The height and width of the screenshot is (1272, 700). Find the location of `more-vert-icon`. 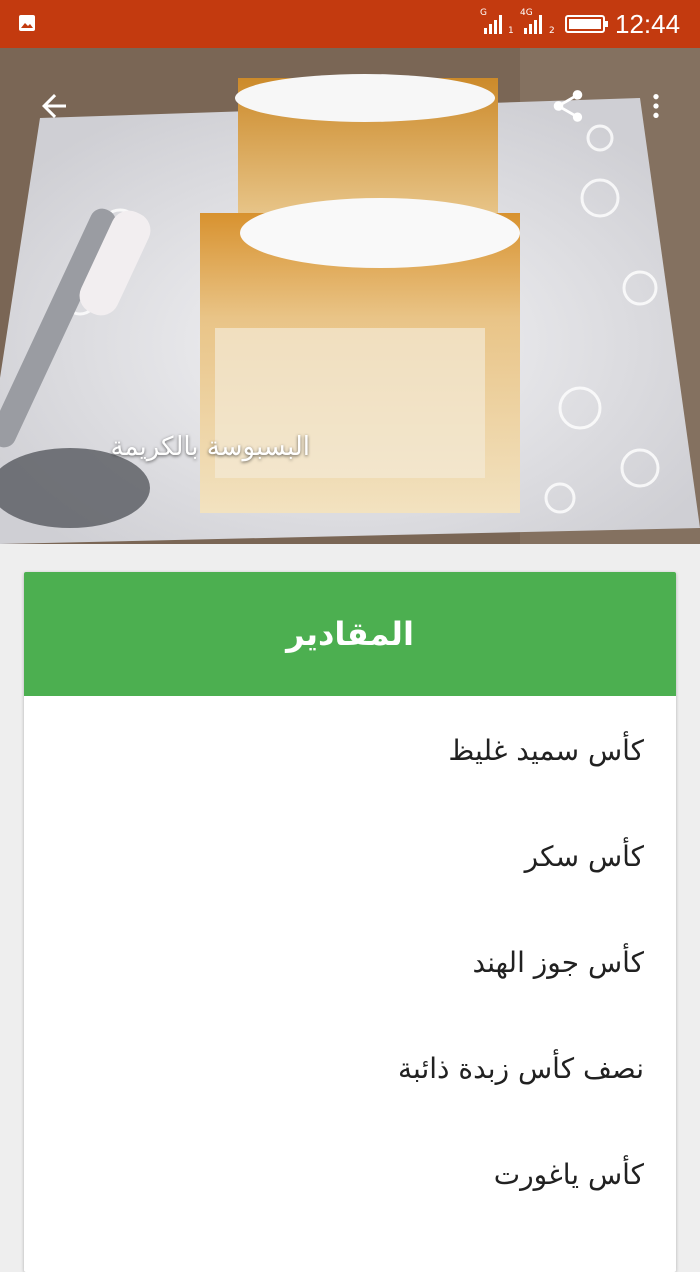

more-vert-icon is located at coordinates (656, 106).